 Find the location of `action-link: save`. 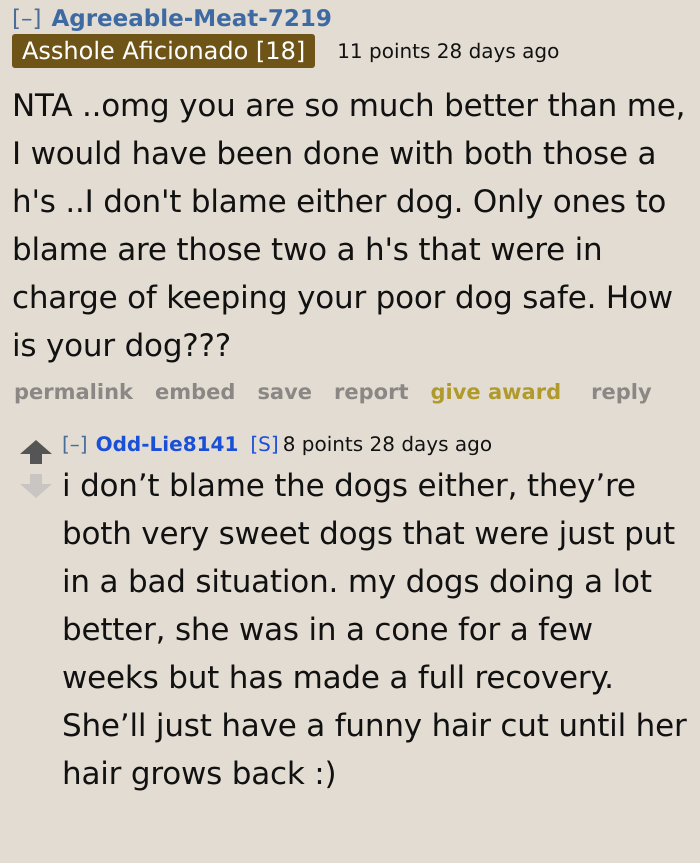

action-link: save is located at coordinates (284, 392).